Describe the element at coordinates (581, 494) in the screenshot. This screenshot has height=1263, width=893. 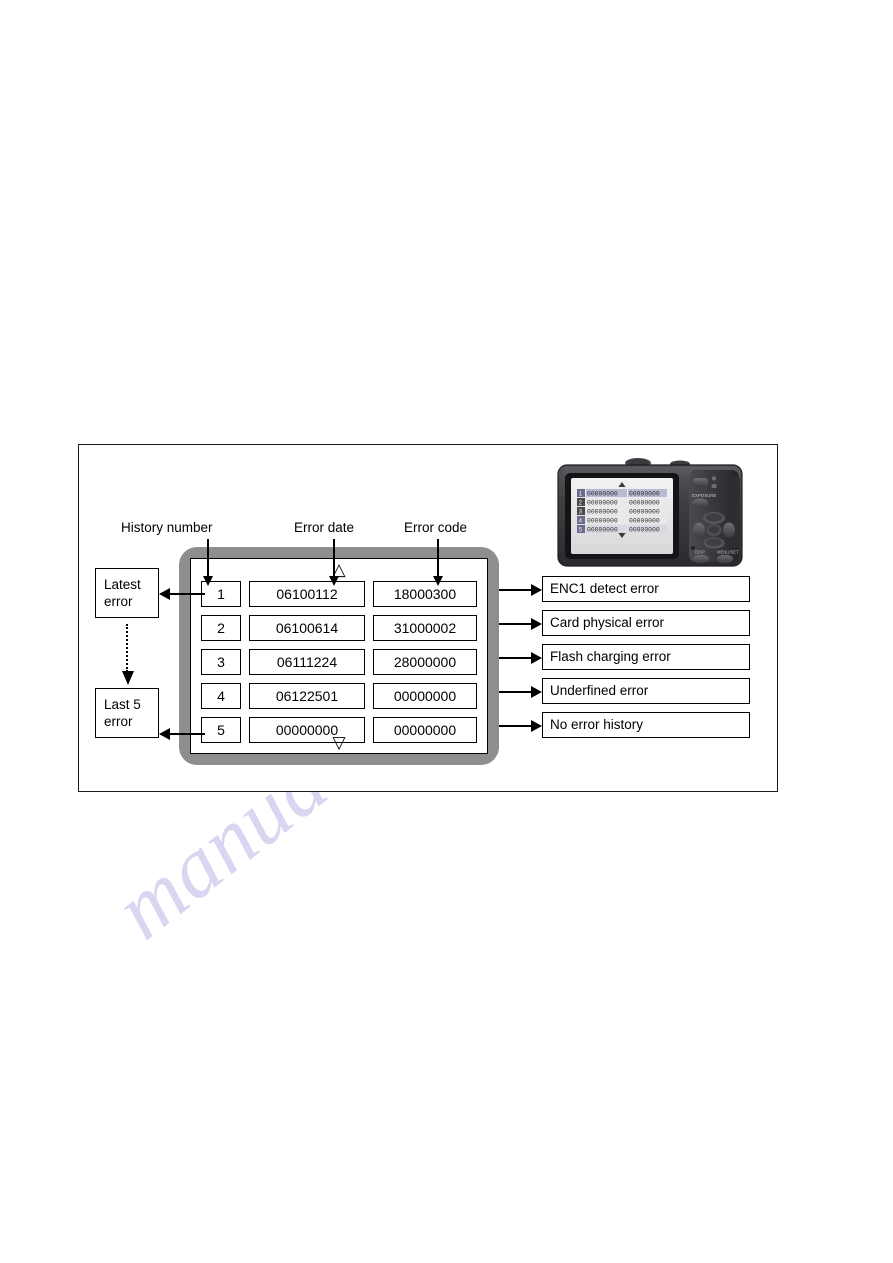
I see `svg-text: 1` at that location.